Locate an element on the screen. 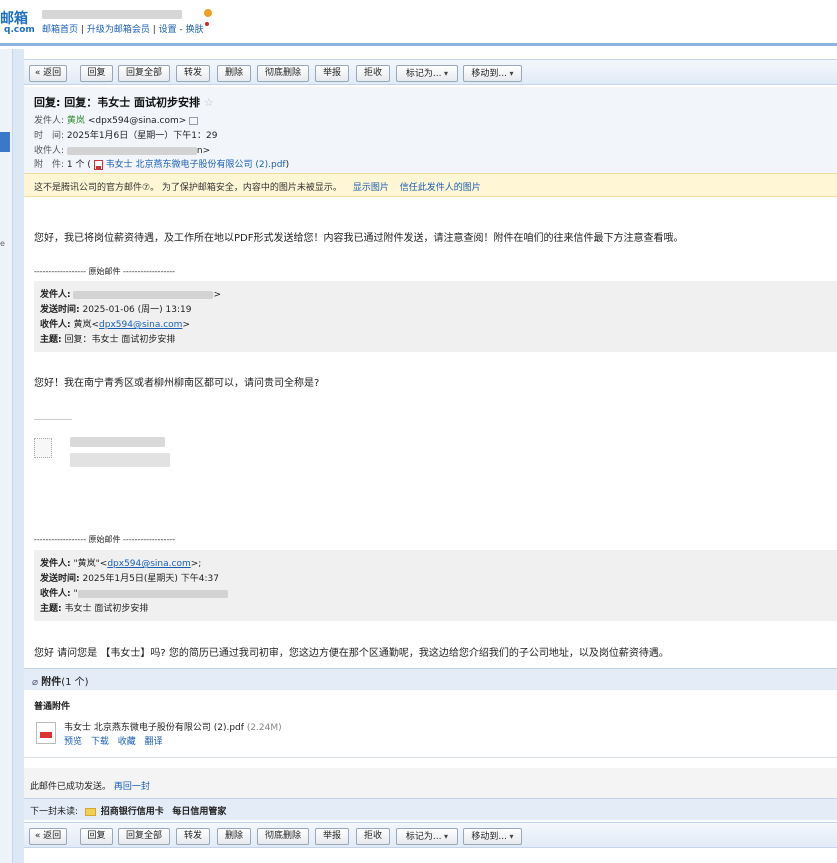 The height and width of the screenshot is (863, 837). favorite-link: 收藏 is located at coordinates (127, 742).